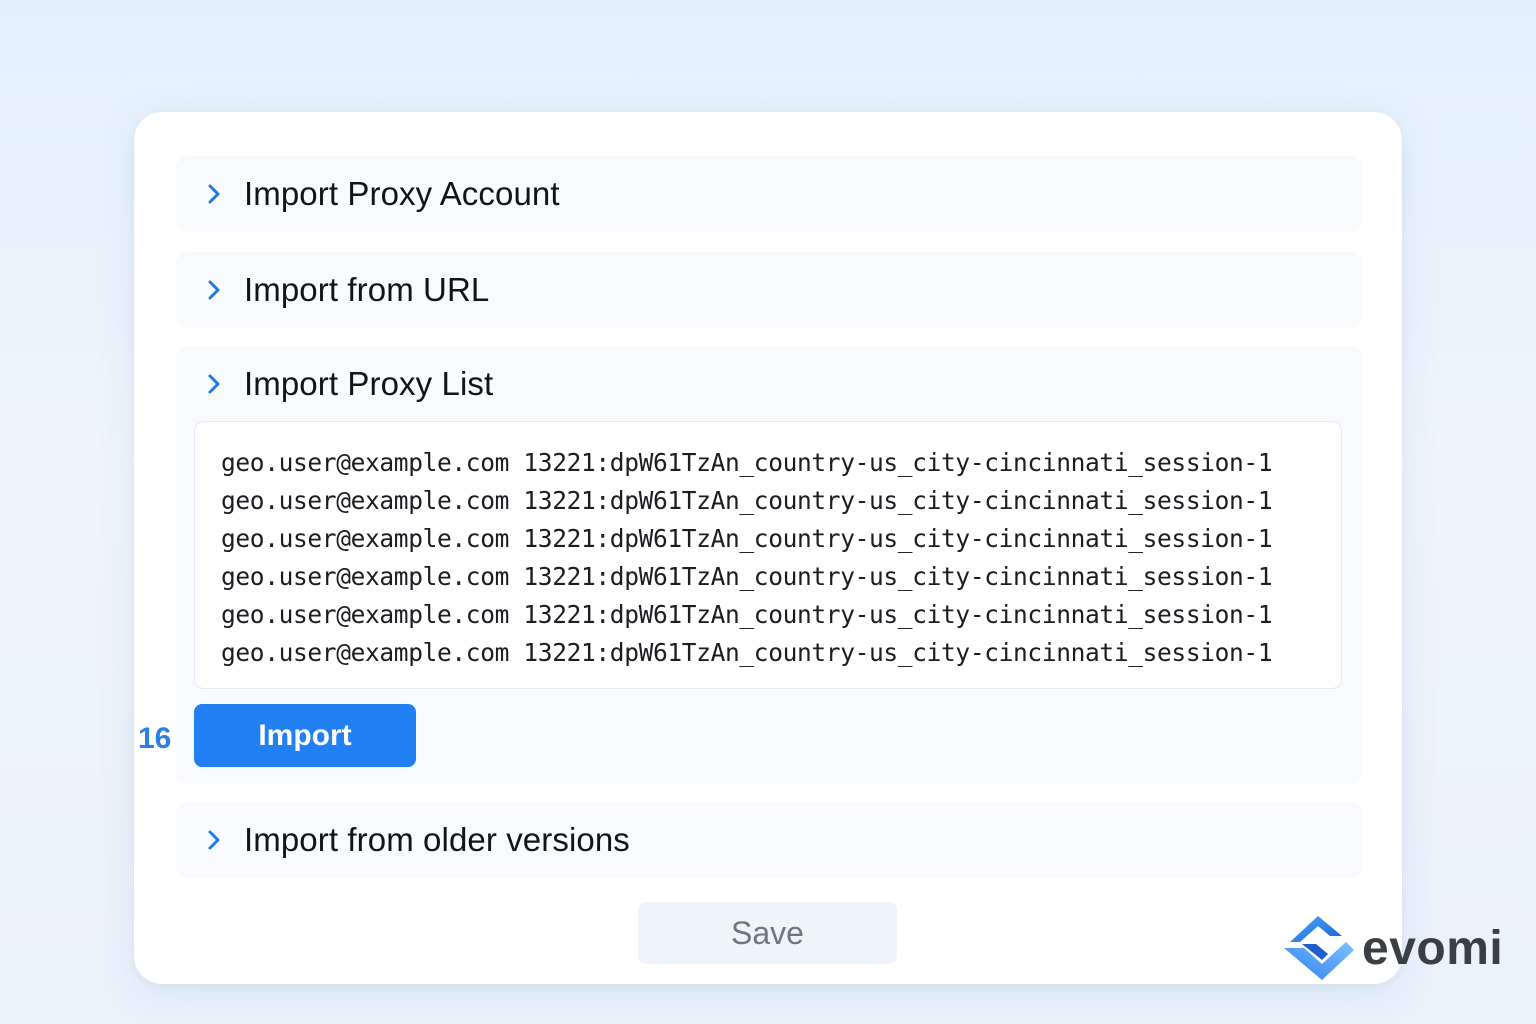 The image size is (1536, 1024). What do you see at coordinates (769, 384) in the screenshot?
I see `import-proxy-list-header: Import Proxy List` at bounding box center [769, 384].